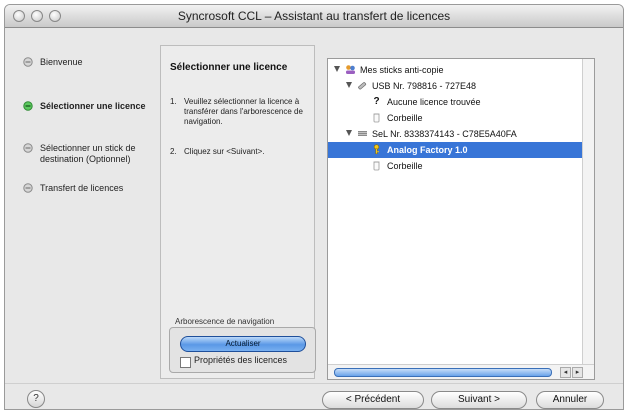  What do you see at coordinates (243, 344) in the screenshot?
I see `refresh-button: Actualiser` at bounding box center [243, 344].